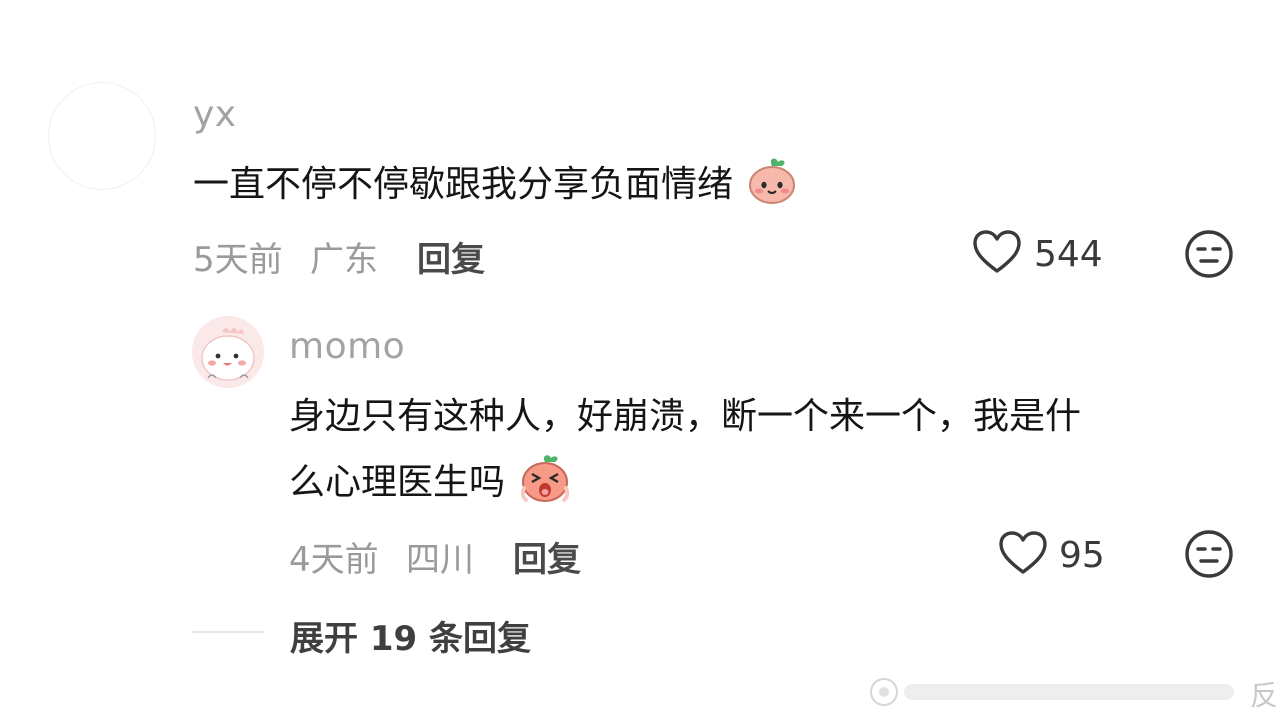 This screenshot has width=1284, height=721. What do you see at coordinates (440, 560) in the screenshot?
I see `reply-location: 四川` at bounding box center [440, 560].